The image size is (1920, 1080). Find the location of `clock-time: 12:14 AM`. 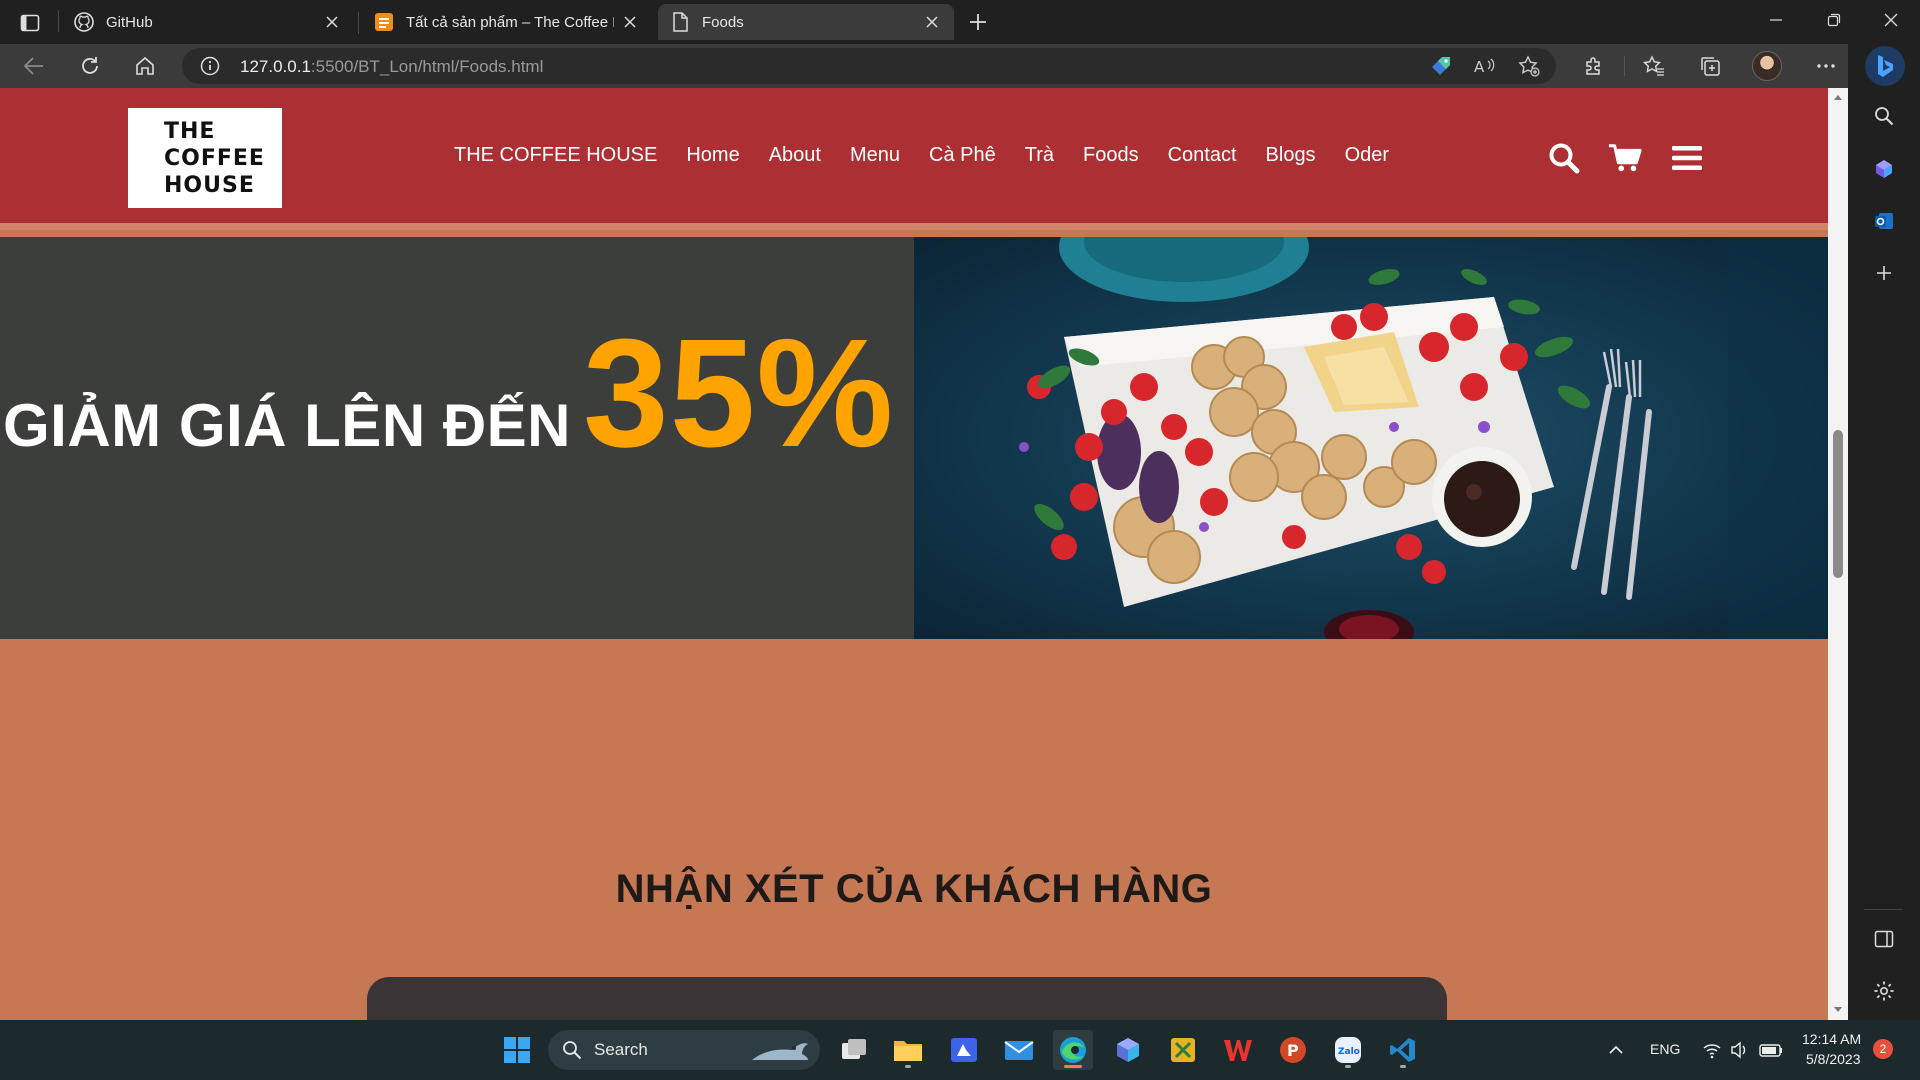

clock-time: 12:14 AM is located at coordinates (1831, 1039).